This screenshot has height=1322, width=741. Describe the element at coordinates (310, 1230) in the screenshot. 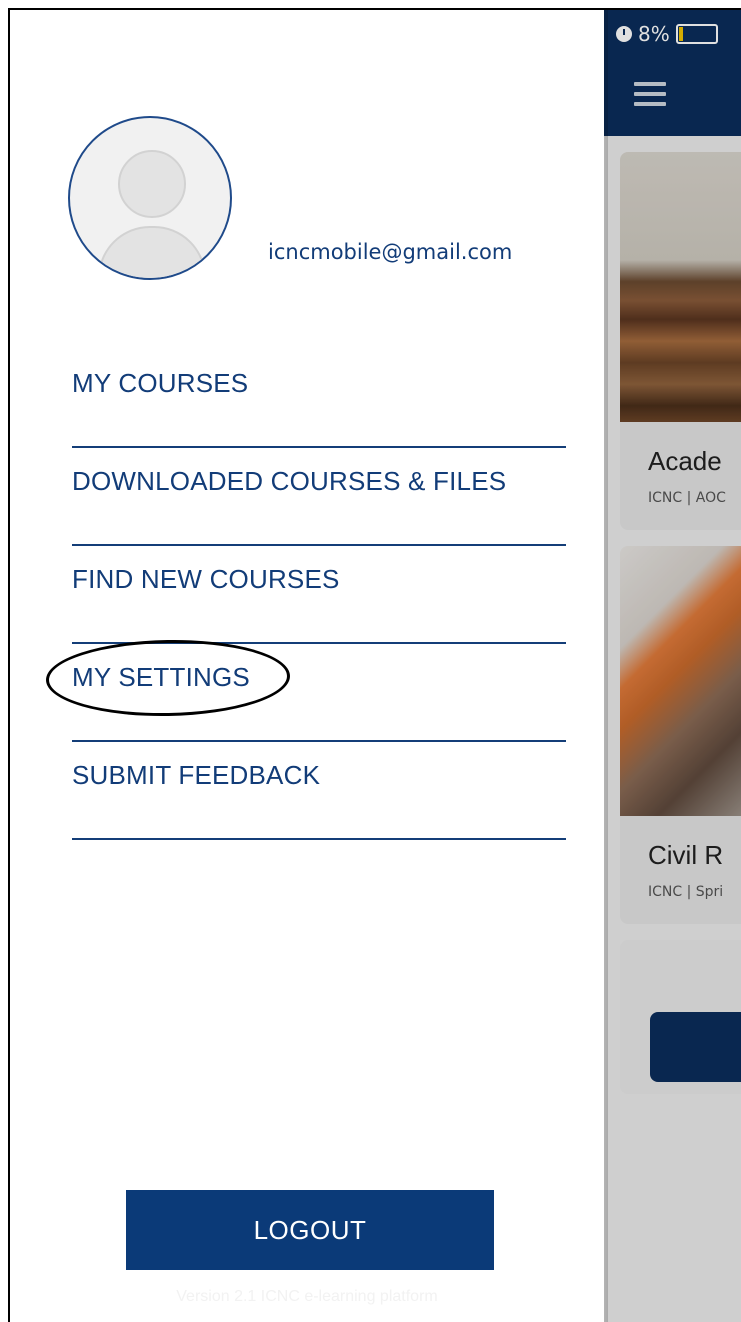

I see `logout-button: LOGOUT` at that location.